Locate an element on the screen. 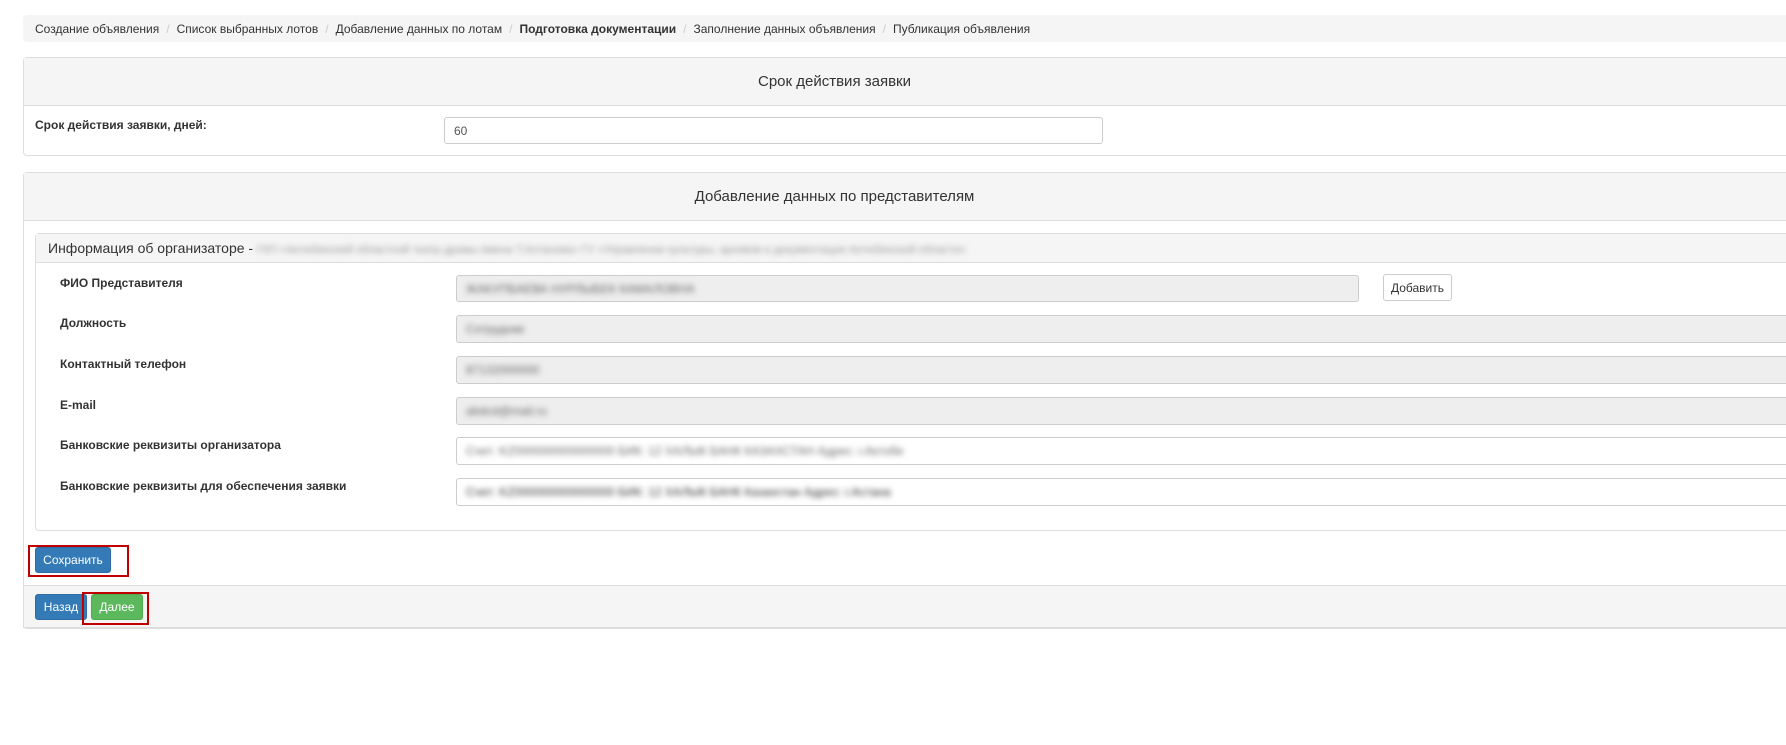 This screenshot has height=745, width=1786. phone-value: 87132000000 is located at coordinates (503, 370).